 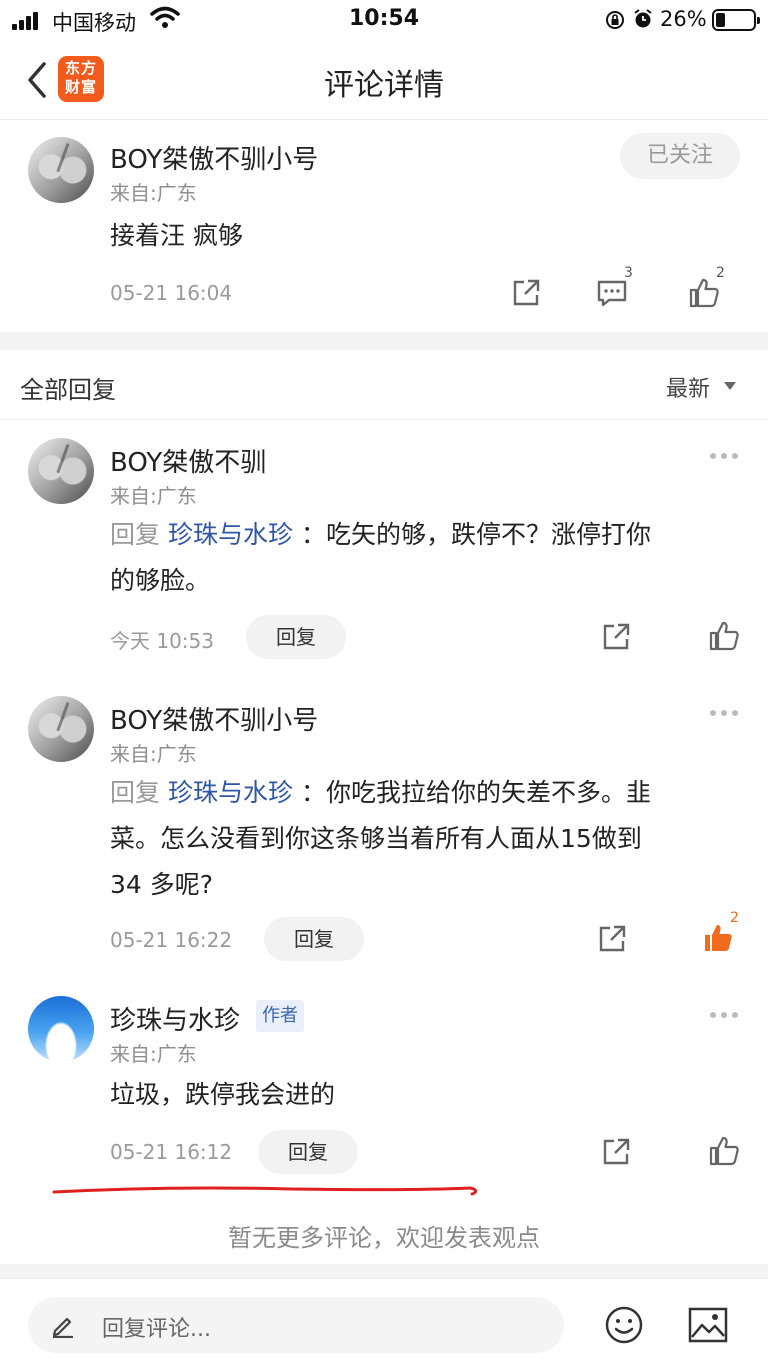 What do you see at coordinates (162, 884) in the screenshot?
I see `reply-text-line: 34 多呢?` at bounding box center [162, 884].